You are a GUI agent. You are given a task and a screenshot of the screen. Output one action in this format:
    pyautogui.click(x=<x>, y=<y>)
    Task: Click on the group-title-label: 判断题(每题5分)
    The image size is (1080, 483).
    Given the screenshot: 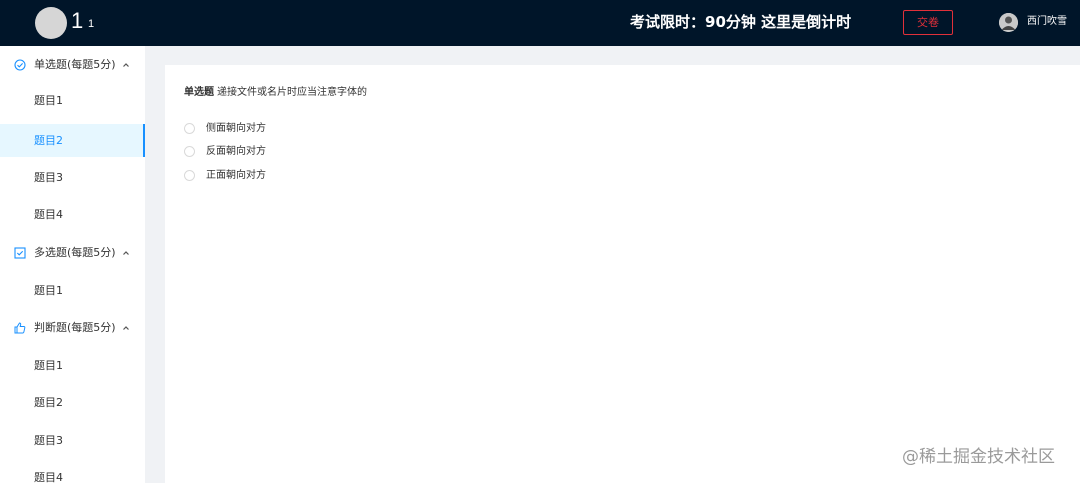 What is the action you would take?
    pyautogui.click(x=75, y=327)
    